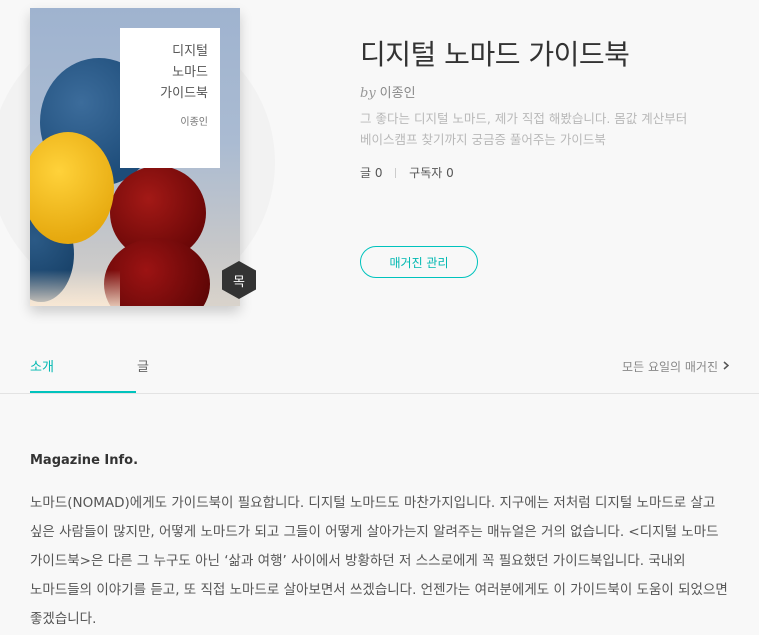 Image resolution: width=759 pixels, height=635 pixels. Describe the element at coordinates (184, 72) in the screenshot. I see `cover-title: 디지털 노마드 가이드북` at that location.